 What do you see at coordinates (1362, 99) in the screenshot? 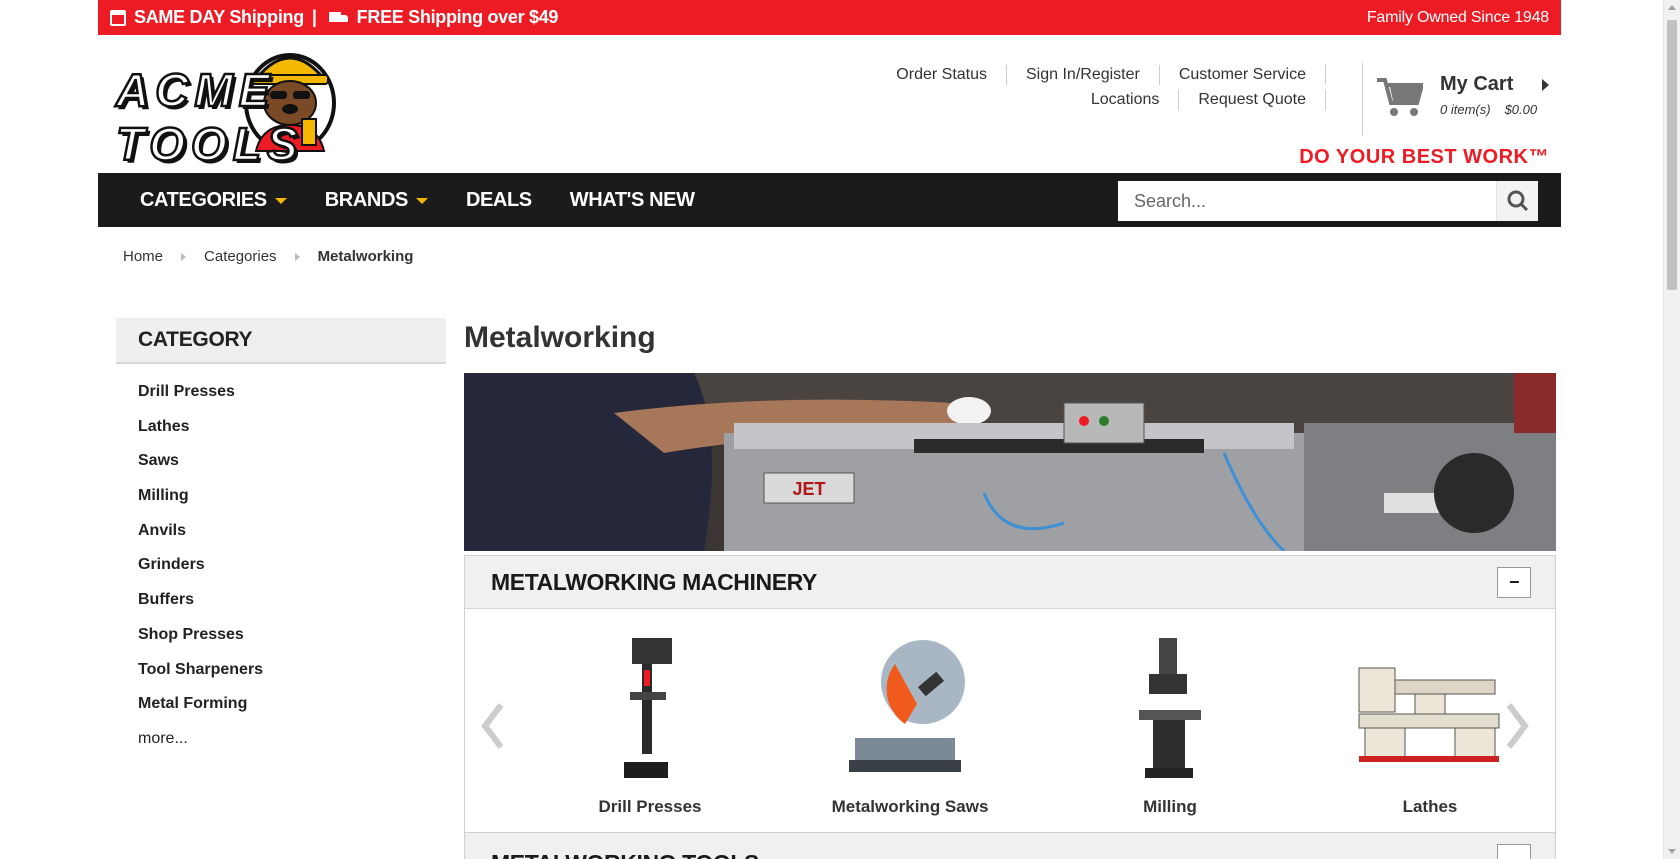
I see `cart-divider` at bounding box center [1362, 99].